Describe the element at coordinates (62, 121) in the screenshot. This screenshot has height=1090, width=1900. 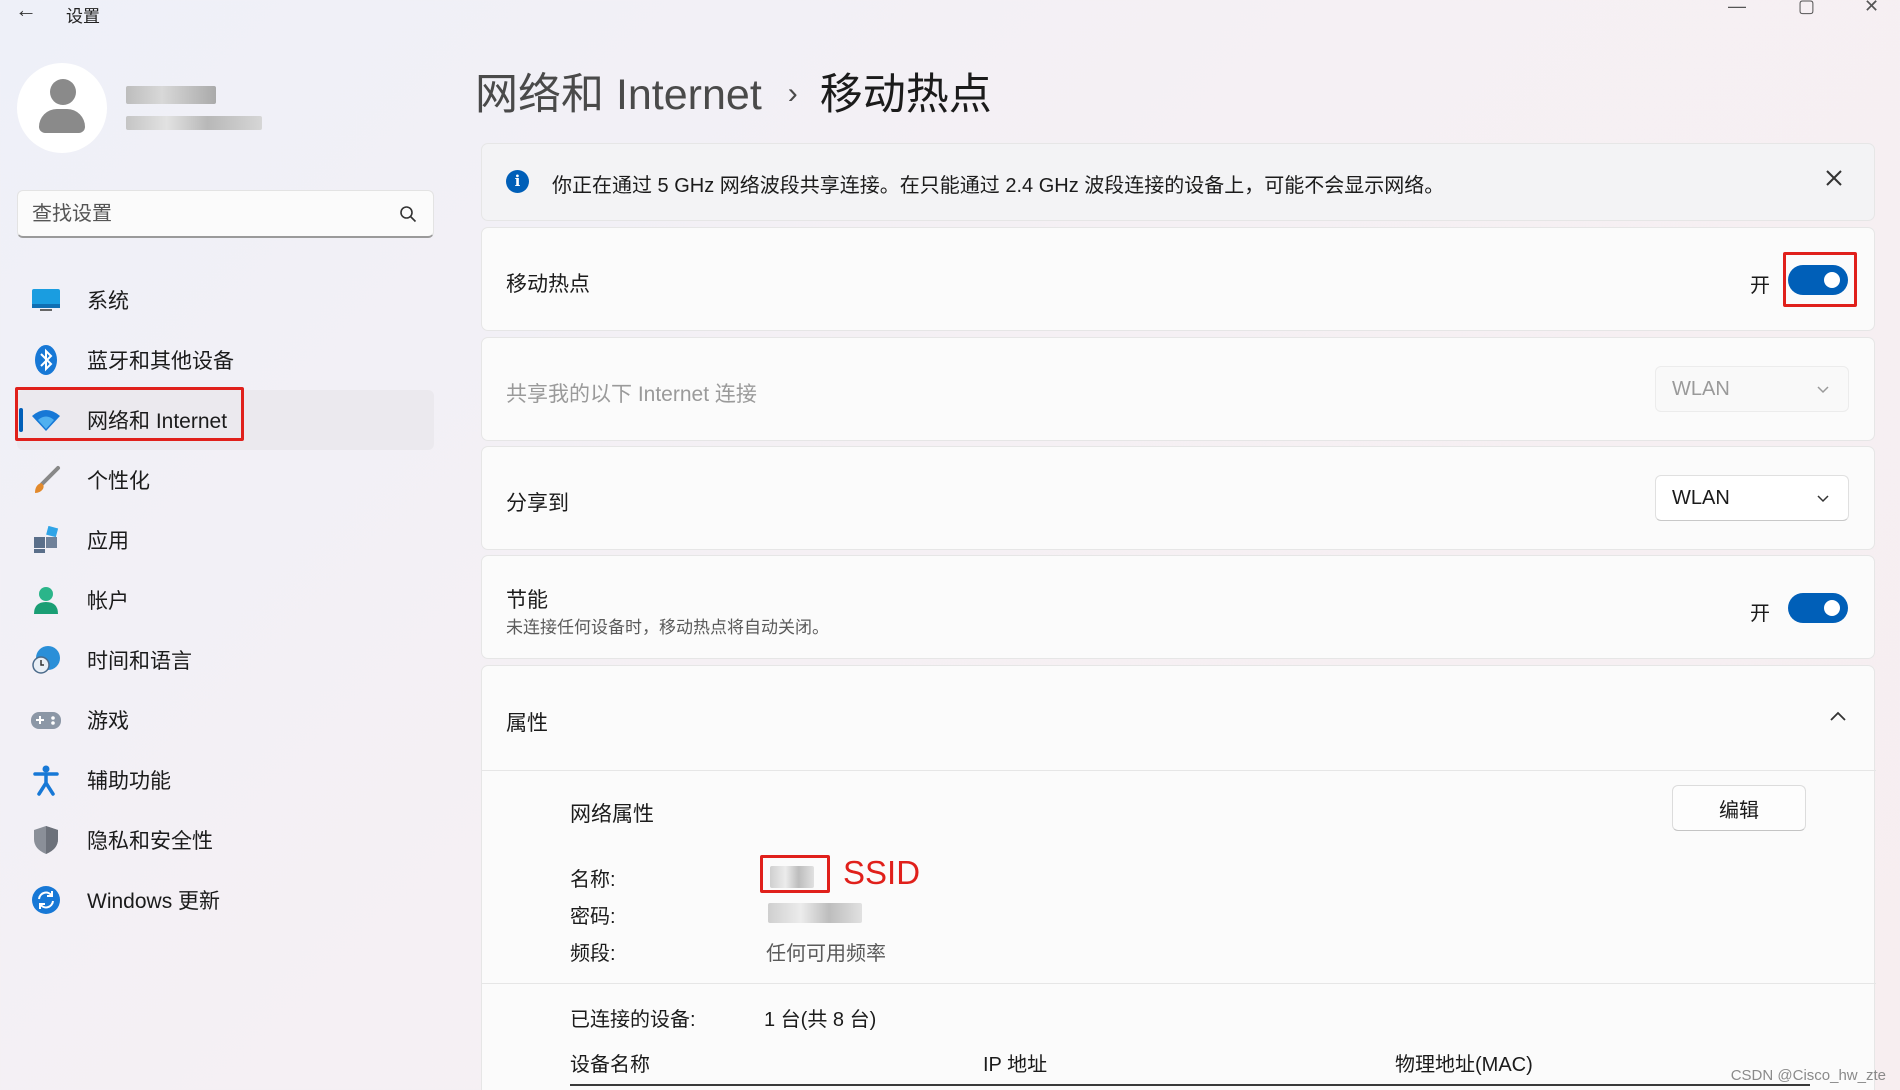
I see `avatar-body-icon` at that location.